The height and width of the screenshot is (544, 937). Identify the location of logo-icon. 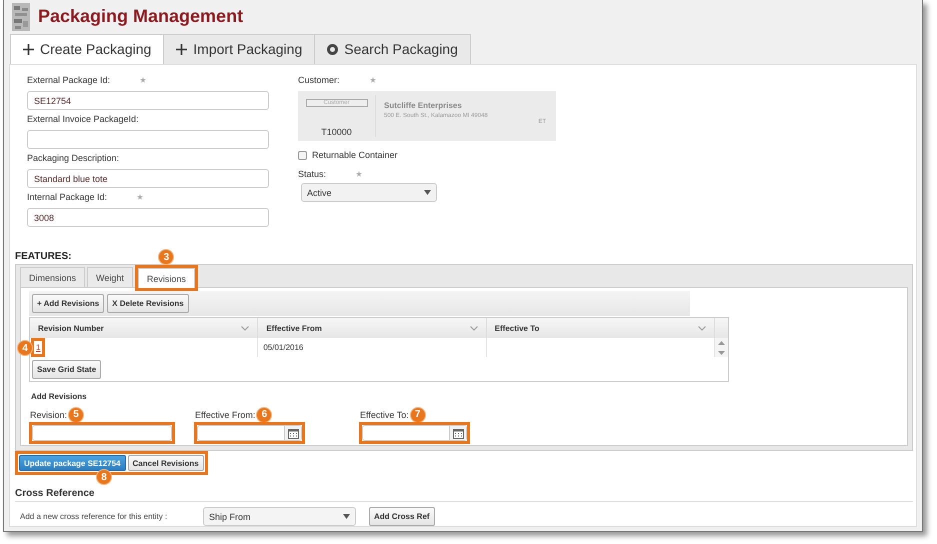
(21, 16).